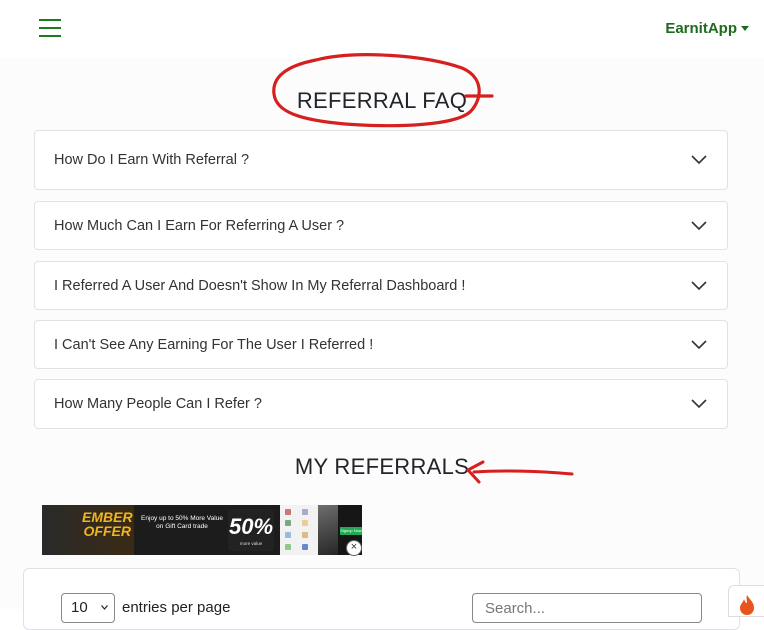 This screenshot has width=764, height=630. Describe the element at coordinates (745, 28) in the screenshot. I see `caret-down-icon` at that location.